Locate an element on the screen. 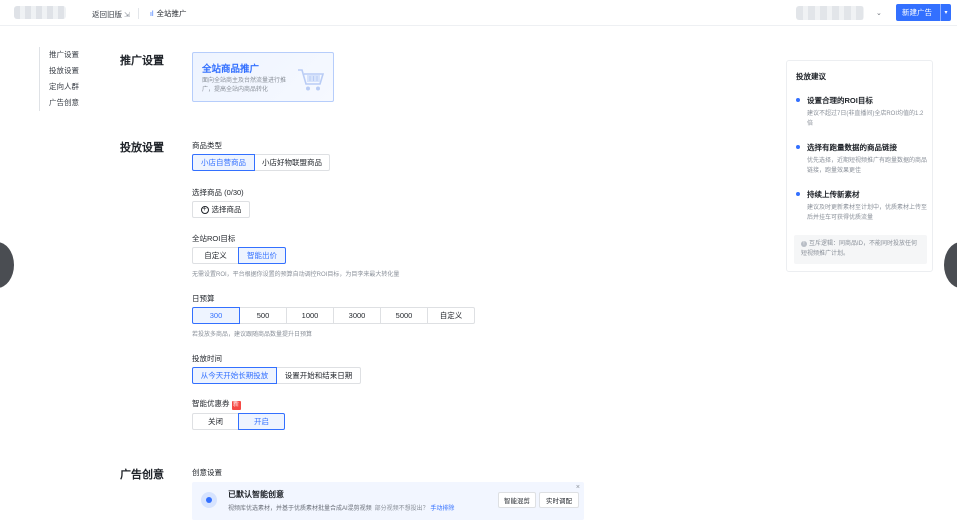 This screenshot has height=528, width=957. daily-budget-hint: 若投放多商品，建议跟随商品数量提升日预算 is located at coordinates (252, 335).